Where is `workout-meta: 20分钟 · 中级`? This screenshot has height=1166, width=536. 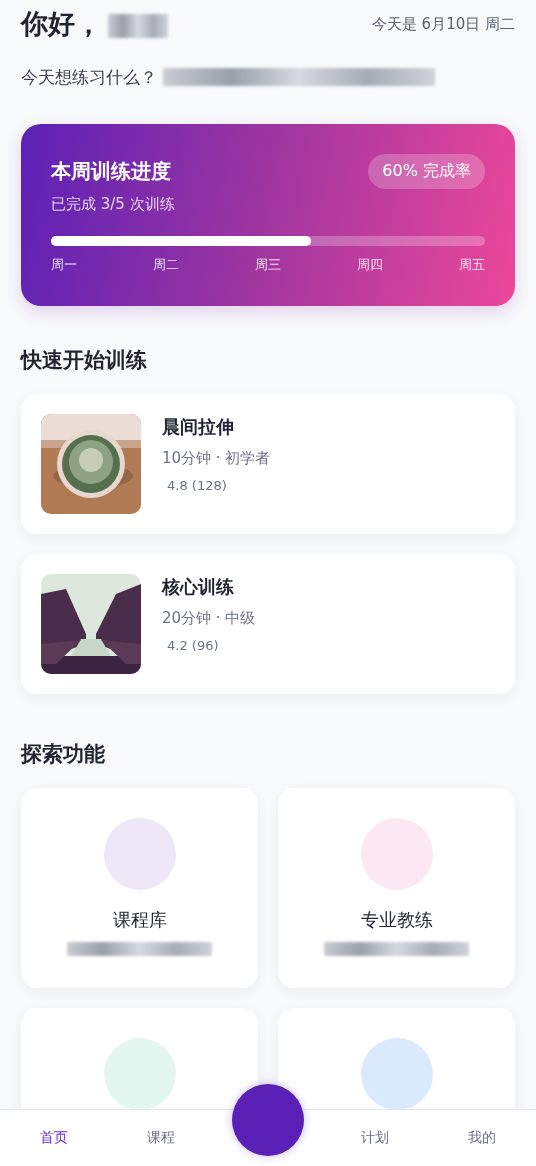 workout-meta: 20分钟 · 中级 is located at coordinates (209, 618).